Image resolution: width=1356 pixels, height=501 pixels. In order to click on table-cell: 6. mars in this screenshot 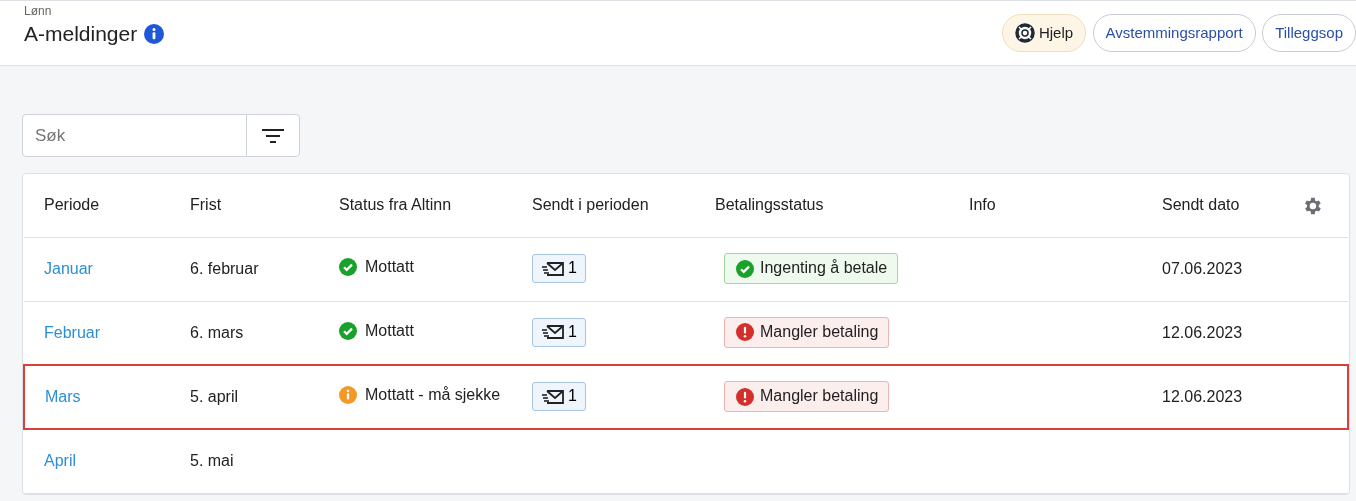, I will do `click(217, 332)`.